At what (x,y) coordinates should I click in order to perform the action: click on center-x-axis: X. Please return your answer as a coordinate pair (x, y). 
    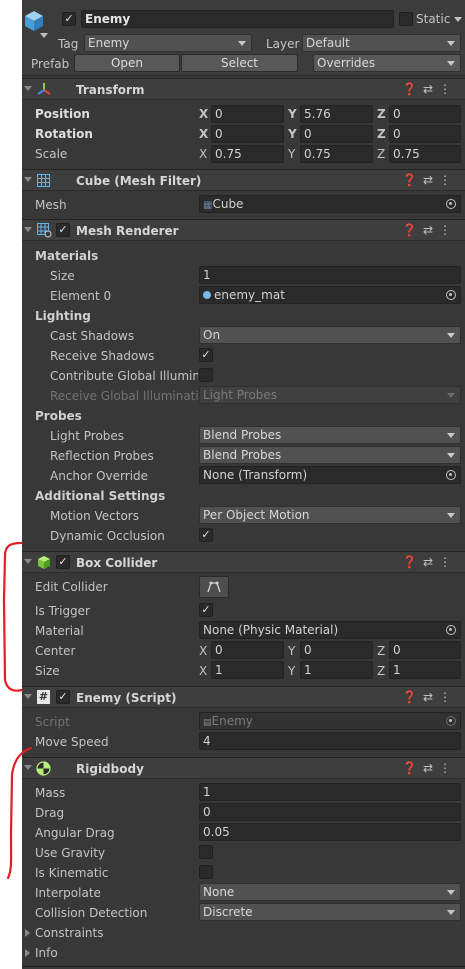
    Looking at the image, I should click on (203, 651).